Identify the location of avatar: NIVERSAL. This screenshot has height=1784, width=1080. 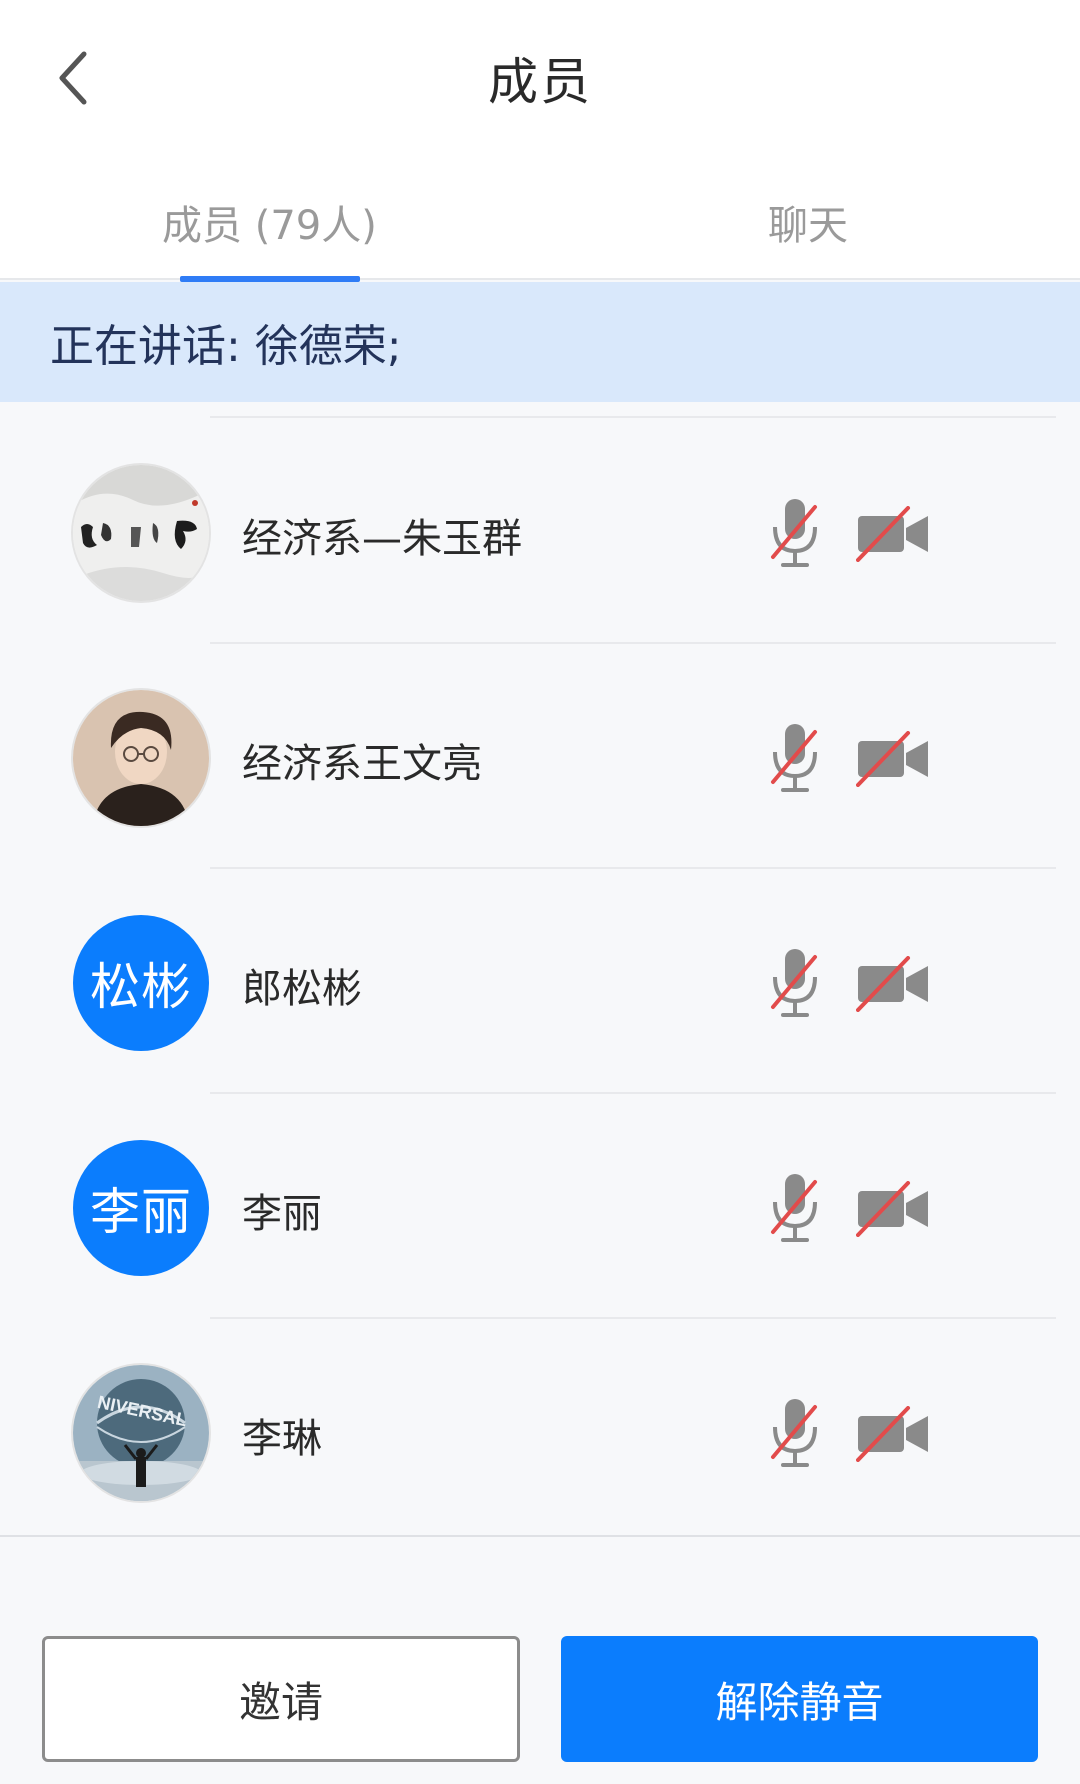
(141, 1433).